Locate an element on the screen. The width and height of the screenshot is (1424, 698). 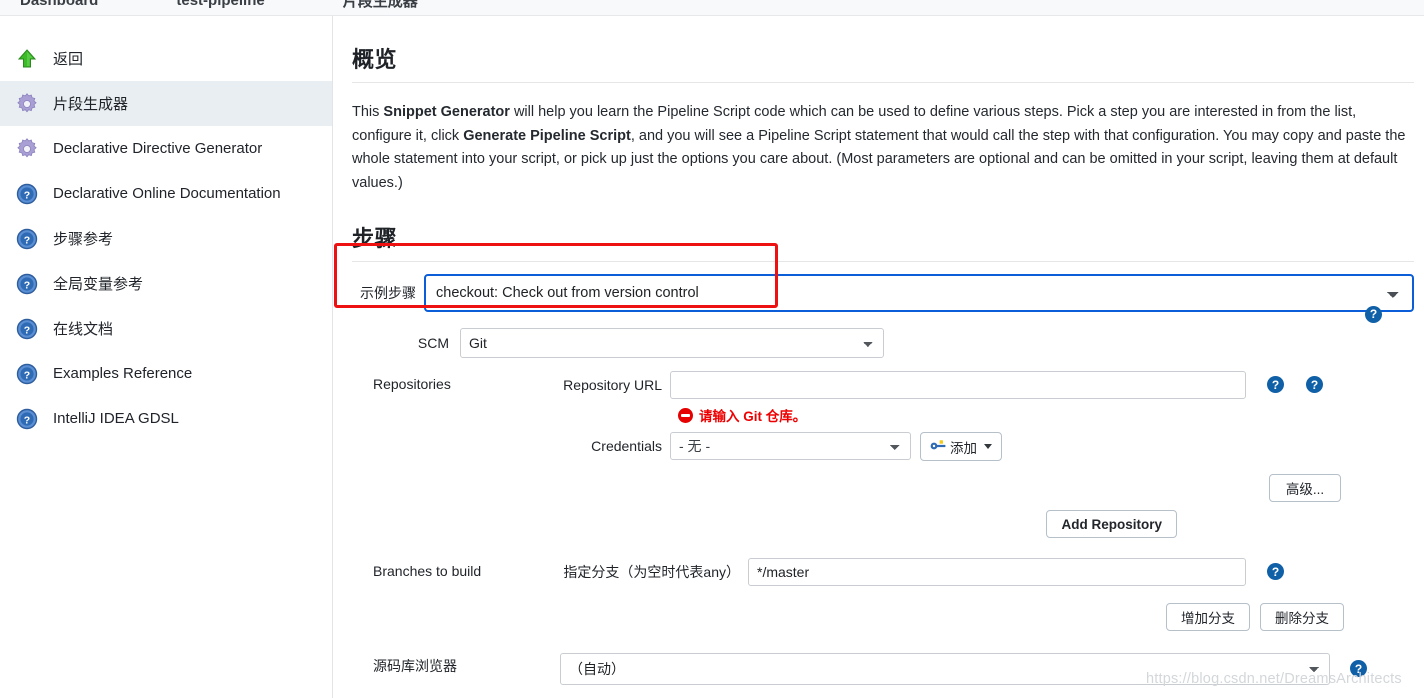
repository-browser-row: 源码库浏览器 （自动） ? is located at coordinates (883, 669).